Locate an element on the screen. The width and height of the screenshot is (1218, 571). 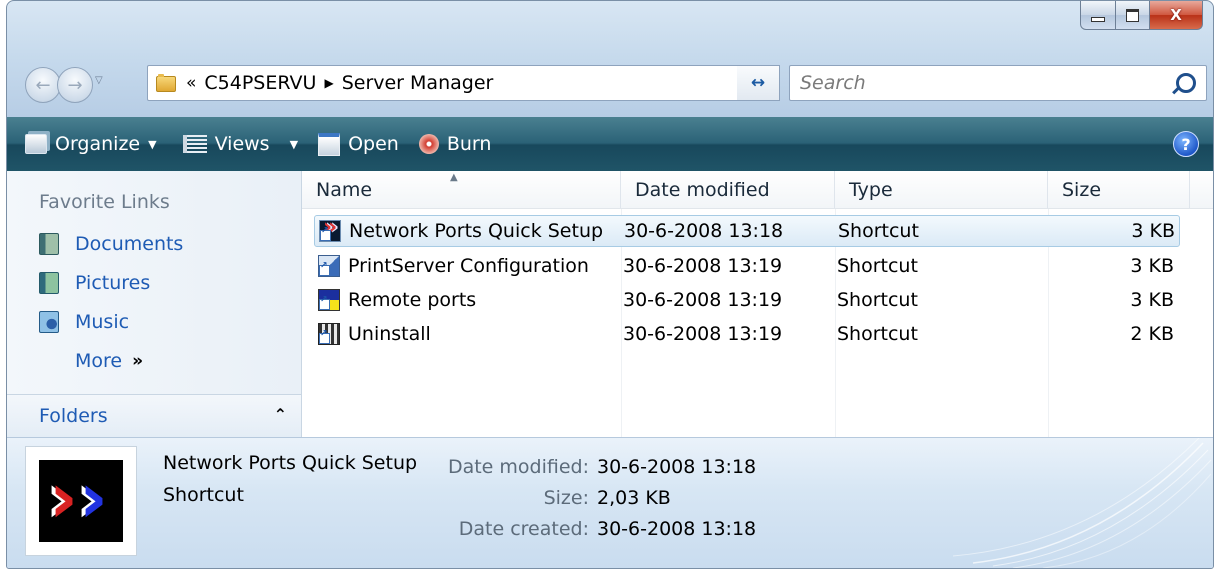
organize-label: Organize is located at coordinates (98, 144).